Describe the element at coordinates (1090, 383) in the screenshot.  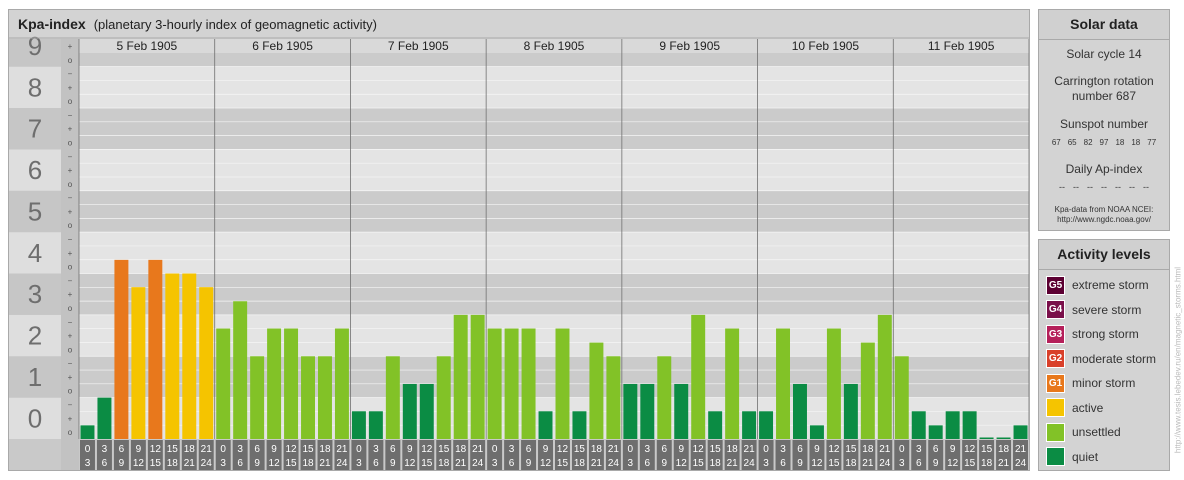
I see `level-minor-storm: G1 minor storm` at that location.